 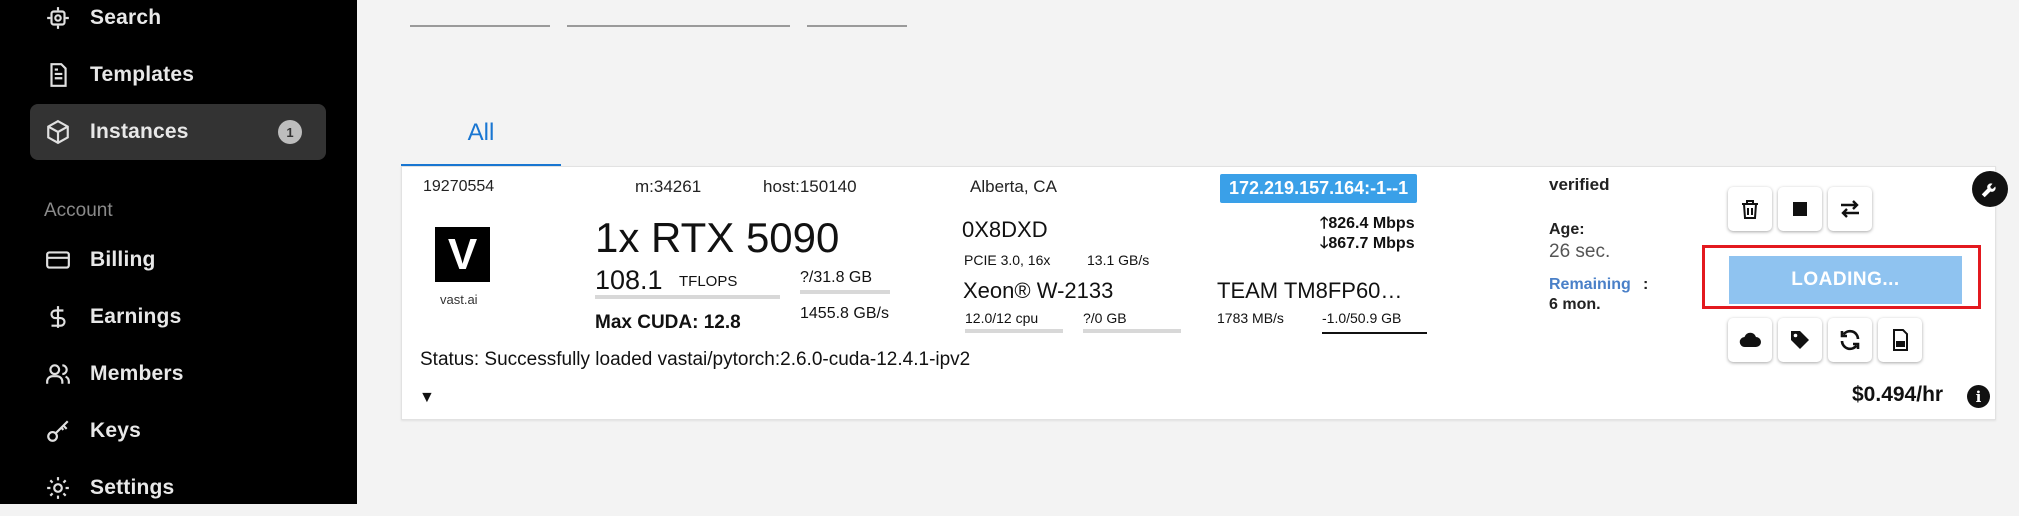 What do you see at coordinates (58, 132) in the screenshot?
I see `cube-icon` at bounding box center [58, 132].